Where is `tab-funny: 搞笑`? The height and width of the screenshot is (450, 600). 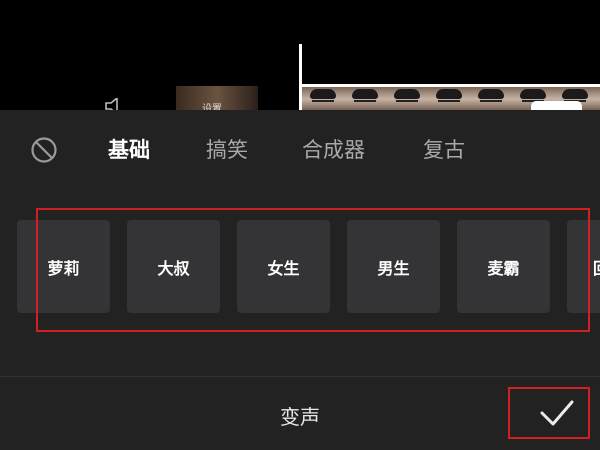 tab-funny: 搞笑 is located at coordinates (227, 149).